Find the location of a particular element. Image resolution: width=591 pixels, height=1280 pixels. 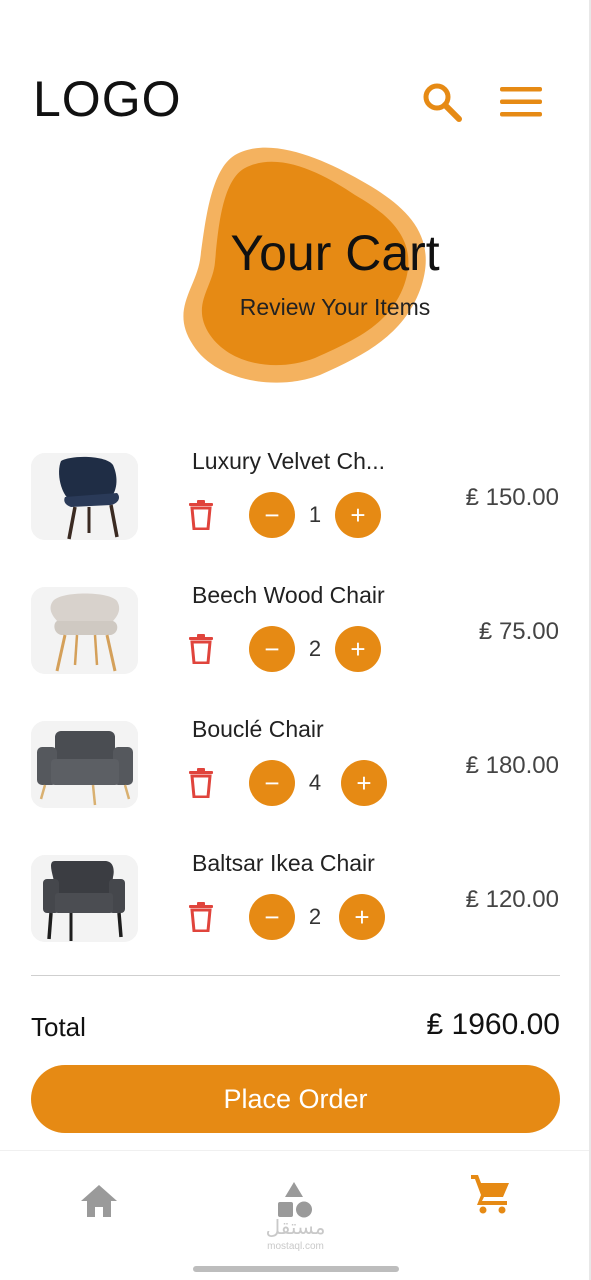

beige-beech-chair-image is located at coordinates (84, 630).